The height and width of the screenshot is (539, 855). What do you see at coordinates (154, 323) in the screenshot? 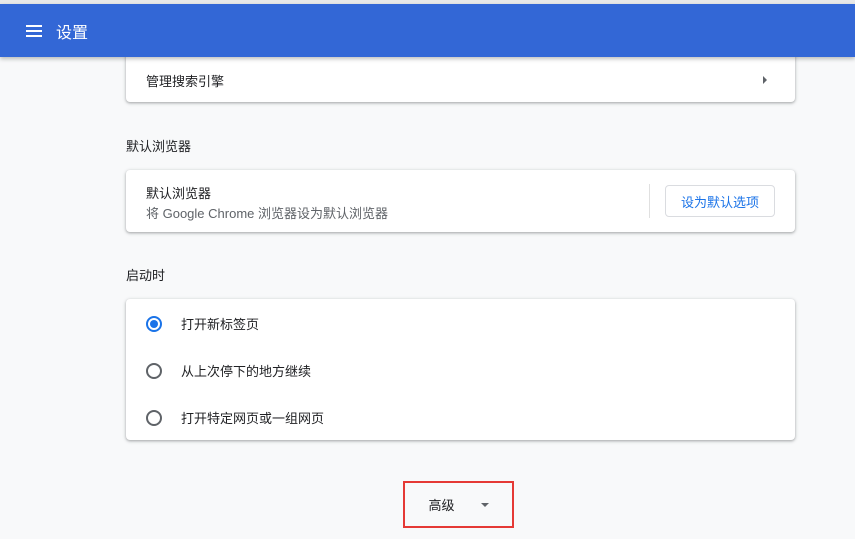
I see `radio-checked-icon` at bounding box center [154, 323].